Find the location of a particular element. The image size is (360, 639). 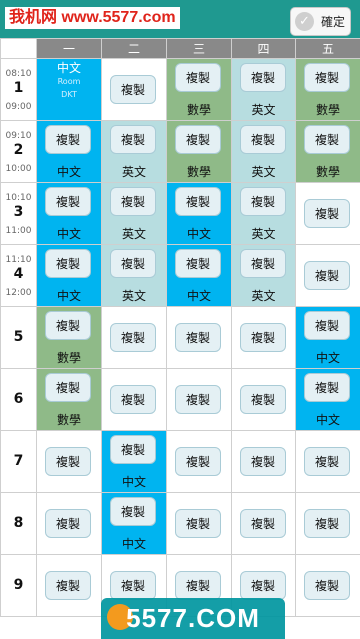

watermark-text: 我机网 www.5577.com is located at coordinates (92, 18).